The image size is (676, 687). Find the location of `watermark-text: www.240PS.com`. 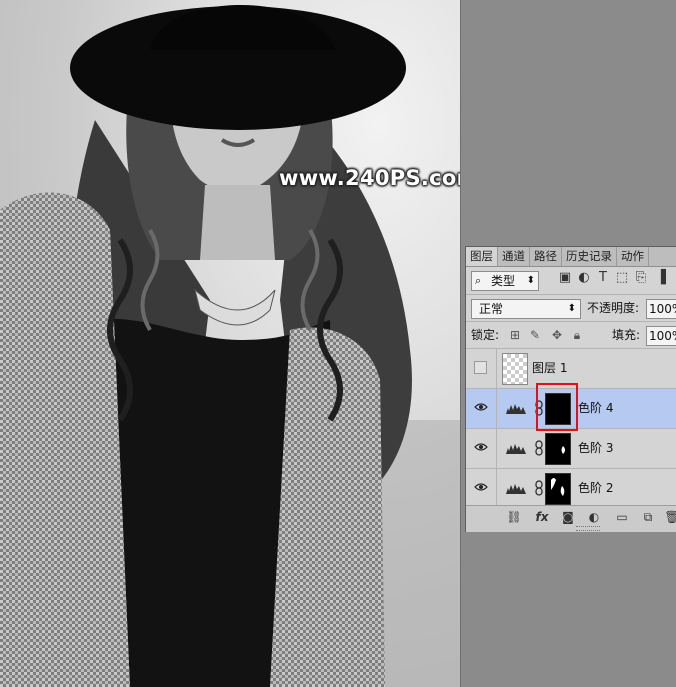

watermark-text: www.240PS.com is located at coordinates (369, 178).